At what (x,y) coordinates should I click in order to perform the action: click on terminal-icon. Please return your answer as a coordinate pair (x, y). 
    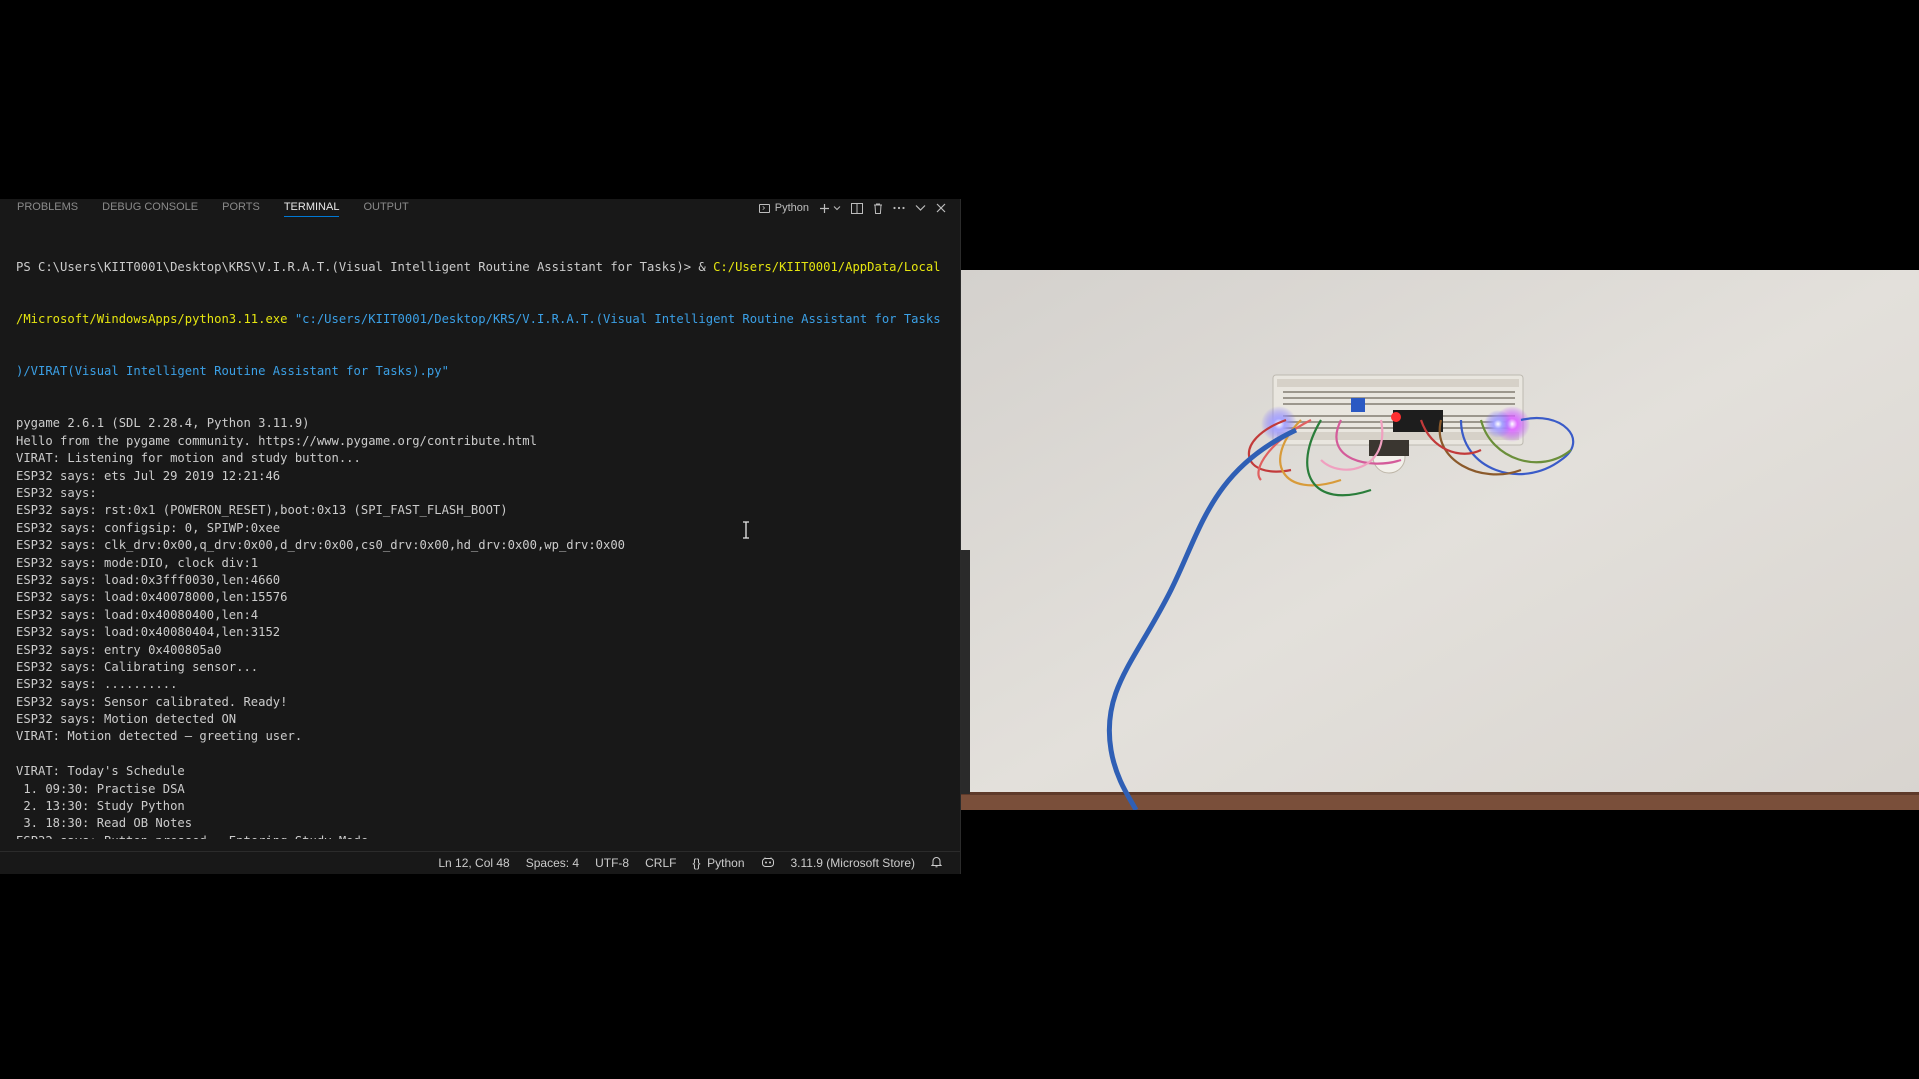
    Looking at the image, I should click on (764, 208).